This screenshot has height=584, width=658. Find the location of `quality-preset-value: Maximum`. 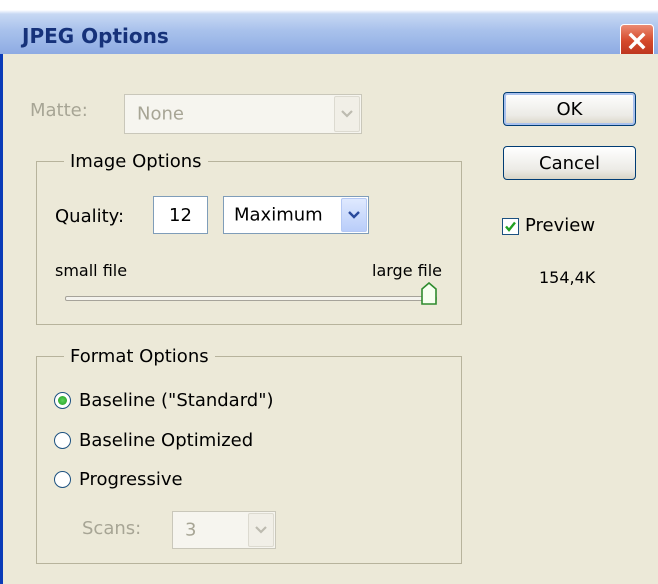

quality-preset-value: Maximum is located at coordinates (278, 215).